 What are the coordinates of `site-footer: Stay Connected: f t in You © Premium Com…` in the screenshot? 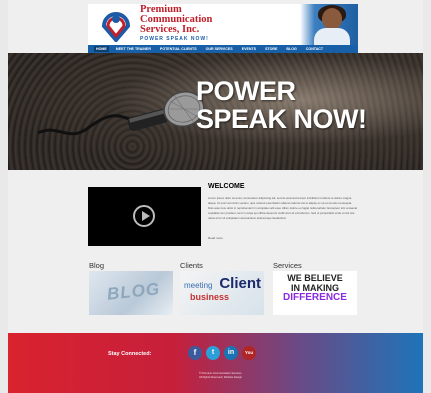 It's located at (215, 363).